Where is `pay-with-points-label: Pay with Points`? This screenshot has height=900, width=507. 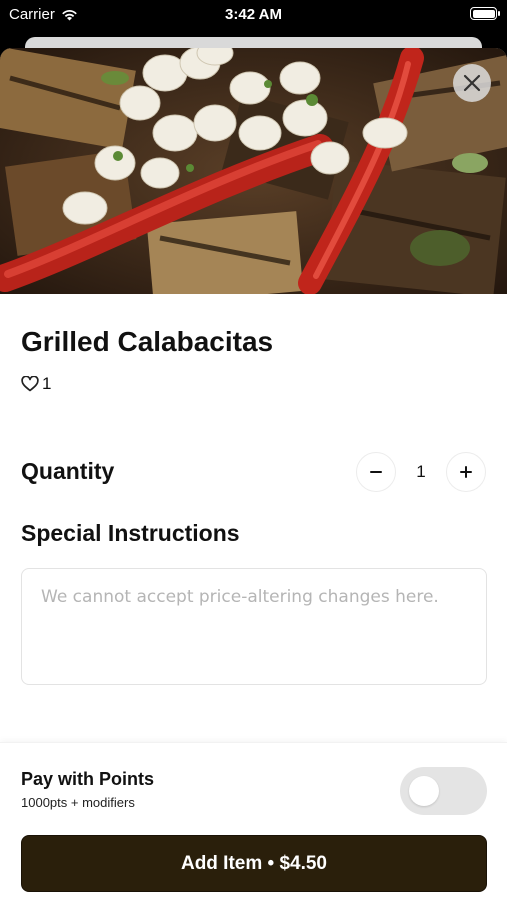 pay-with-points-label: Pay with Points is located at coordinates (88, 779).